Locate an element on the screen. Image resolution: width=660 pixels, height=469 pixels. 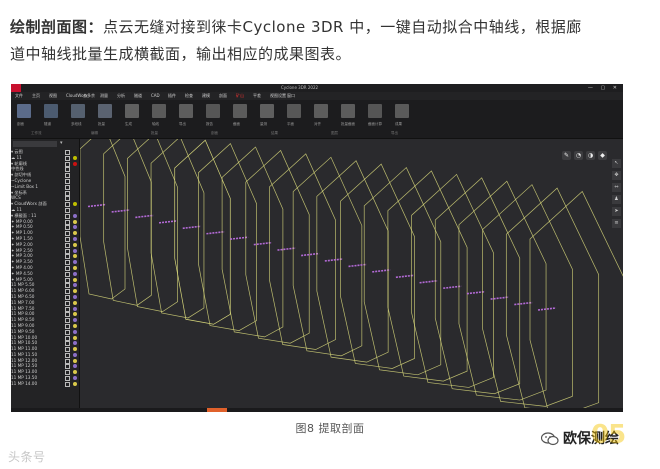
tree-item-label: 11 MP 13.50 is located at coordinates (24, 378).